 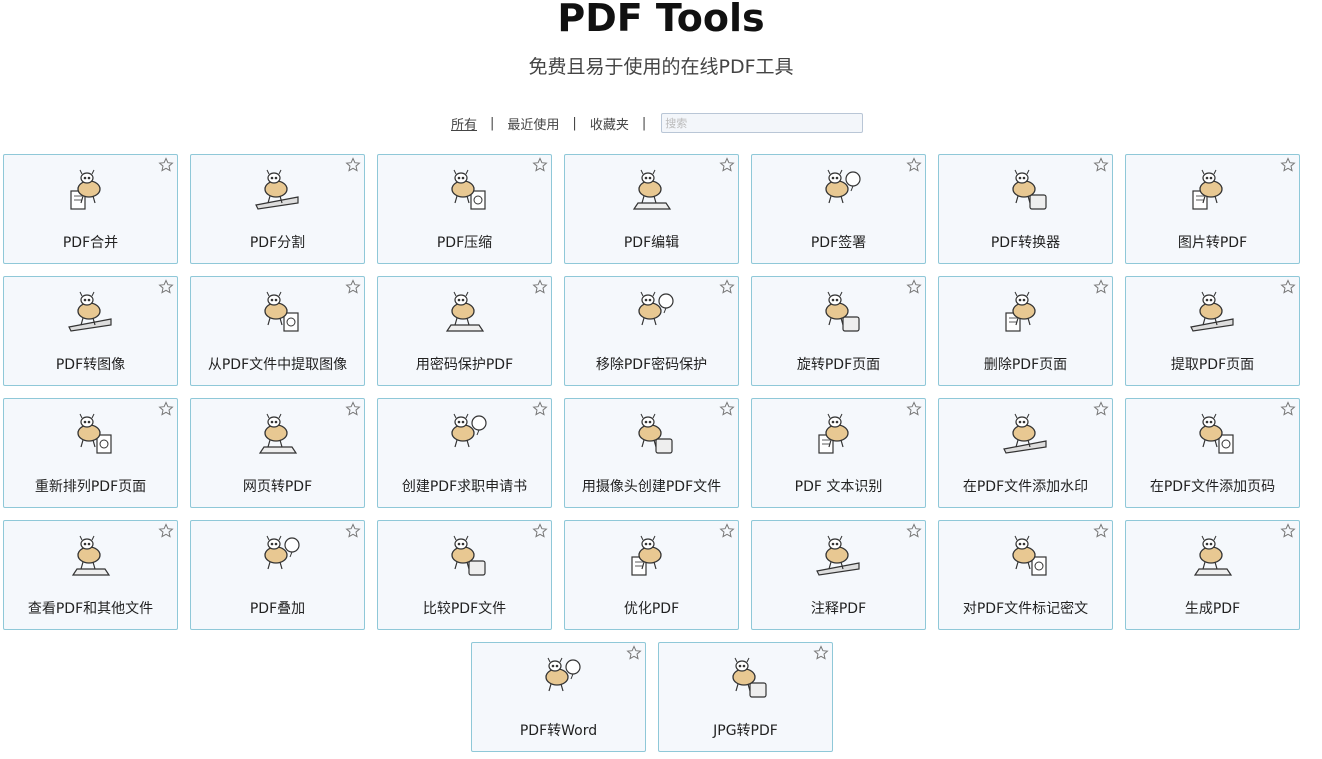 I want to click on tool-label: 重新排列PDF页面, so click(x=90, y=487).